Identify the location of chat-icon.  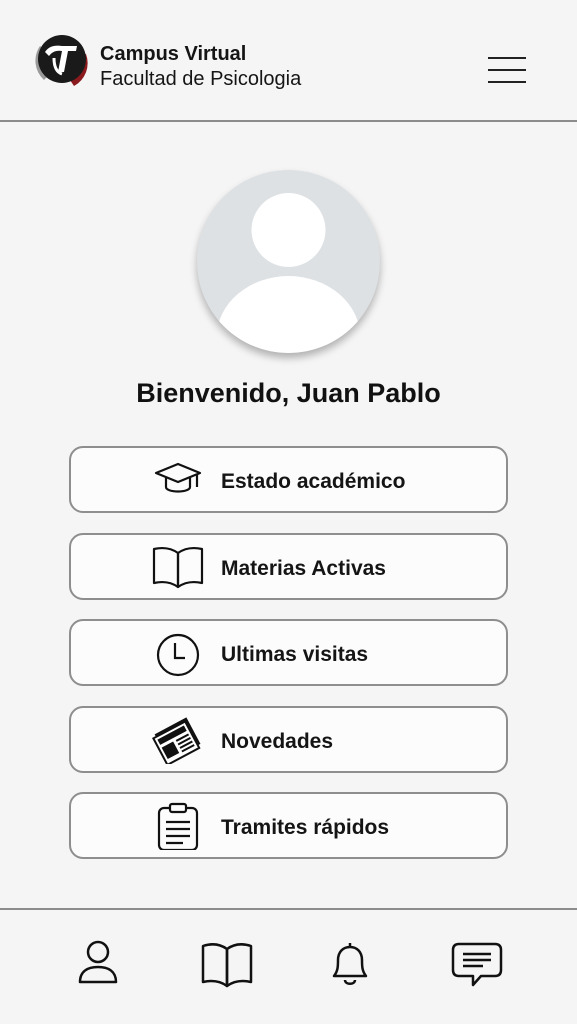
(477, 964).